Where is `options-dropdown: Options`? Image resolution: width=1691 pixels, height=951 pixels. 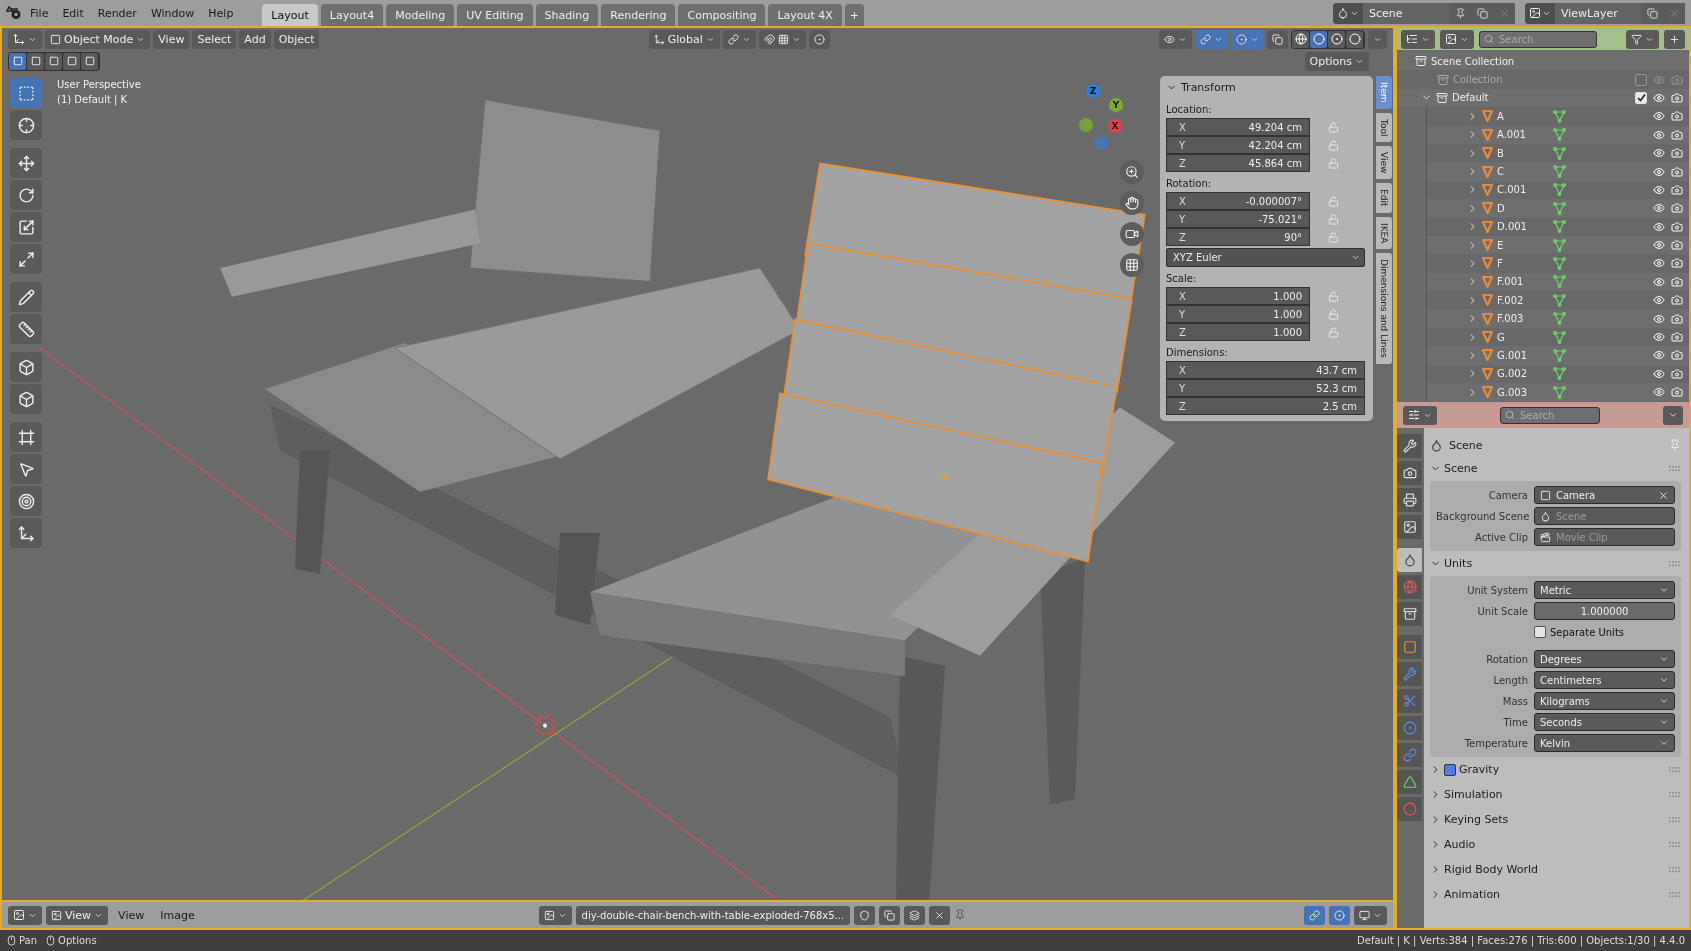 options-dropdown: Options is located at coordinates (1336, 61).